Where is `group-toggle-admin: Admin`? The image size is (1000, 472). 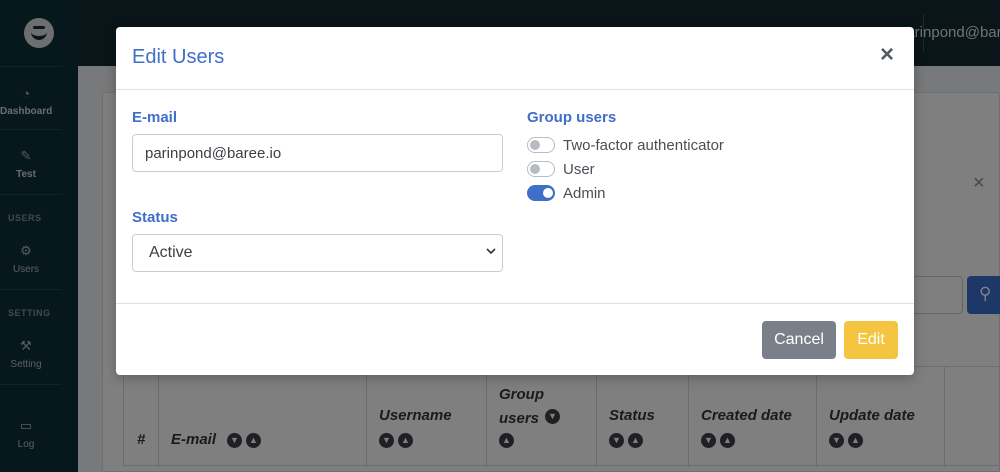 group-toggle-admin: Admin is located at coordinates (566, 193).